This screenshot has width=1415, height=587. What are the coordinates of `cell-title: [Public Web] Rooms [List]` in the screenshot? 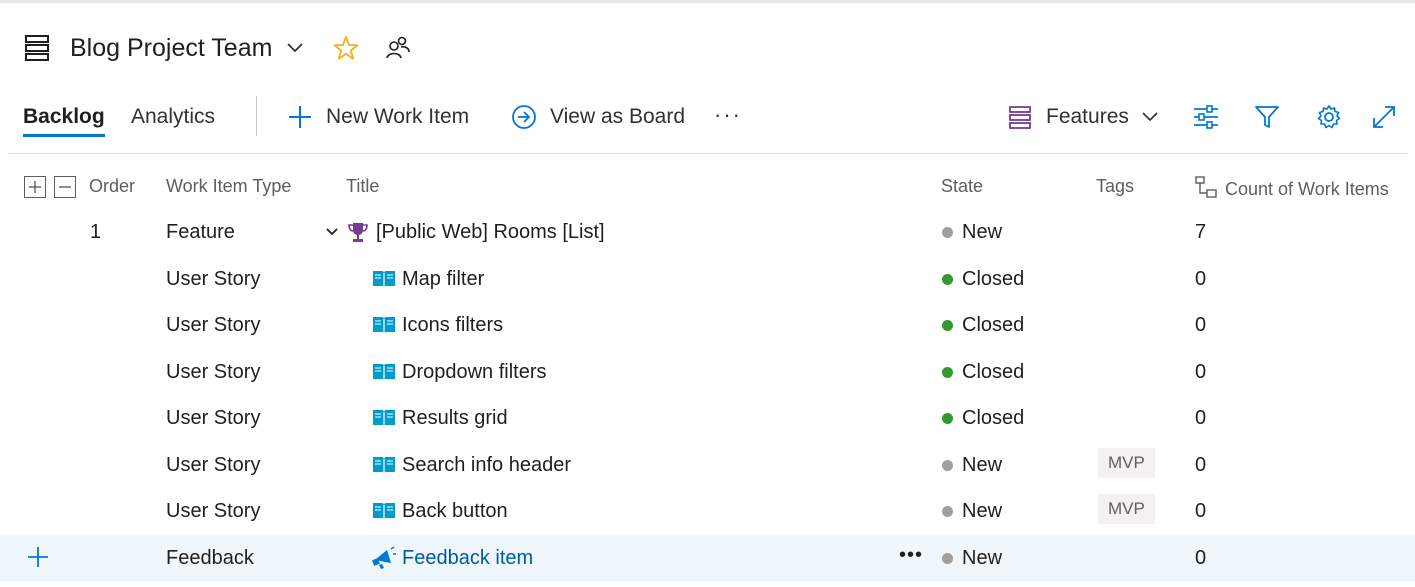 It's located at (463, 232).